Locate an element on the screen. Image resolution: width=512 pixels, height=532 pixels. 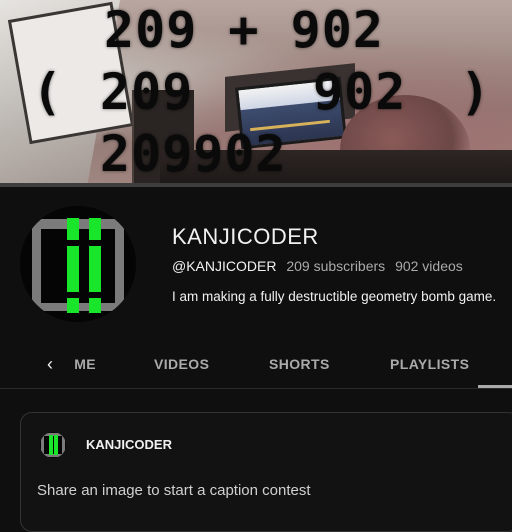
channel-meta: @KANJICODER 209 subscribers 902 videos is located at coordinates (320, 266).